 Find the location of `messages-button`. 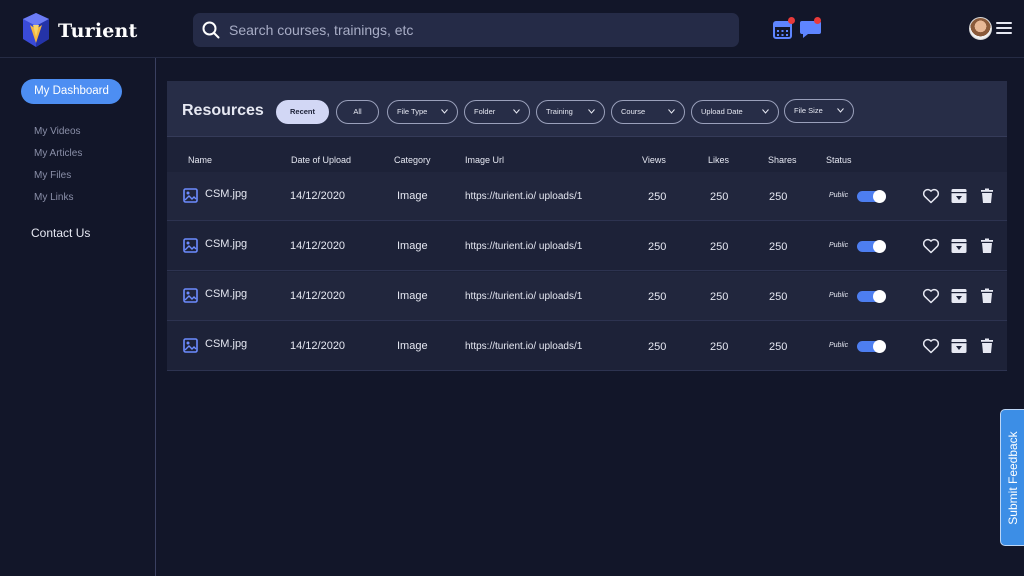

messages-button is located at coordinates (811, 28).